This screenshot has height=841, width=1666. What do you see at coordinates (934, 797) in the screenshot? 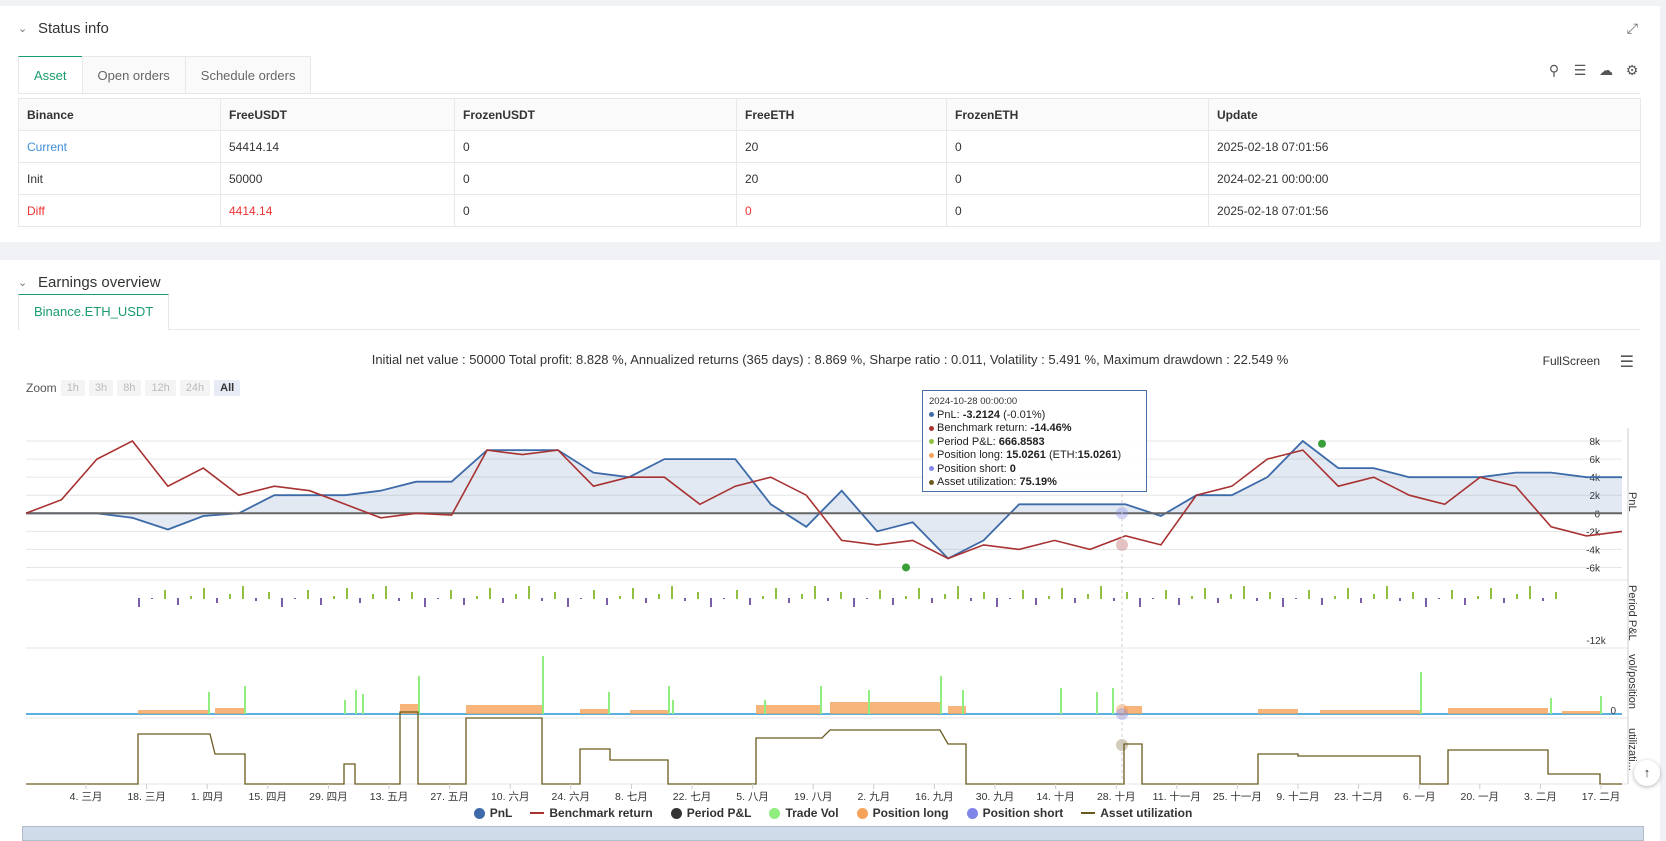
I see `x-tick-label: 16. 九月` at bounding box center [934, 797].